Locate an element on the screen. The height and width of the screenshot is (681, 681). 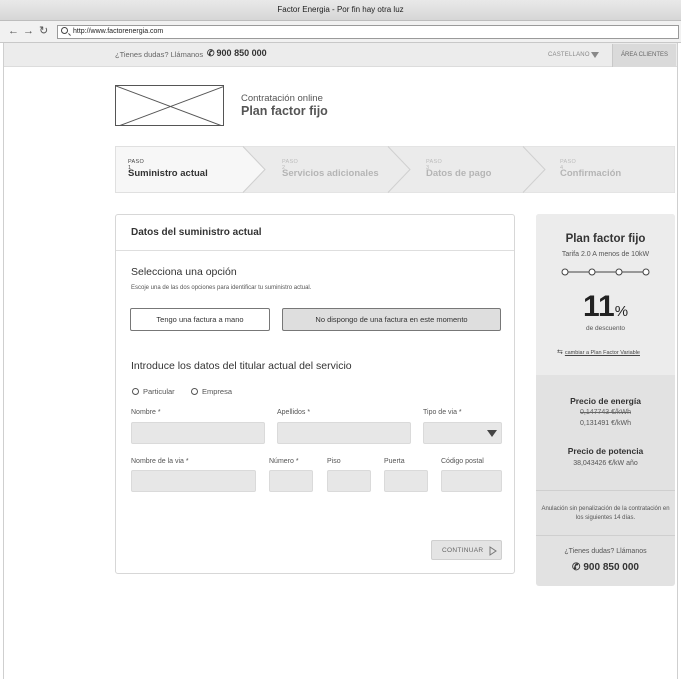
discount-value: 11% is located at coordinates (605, 309).